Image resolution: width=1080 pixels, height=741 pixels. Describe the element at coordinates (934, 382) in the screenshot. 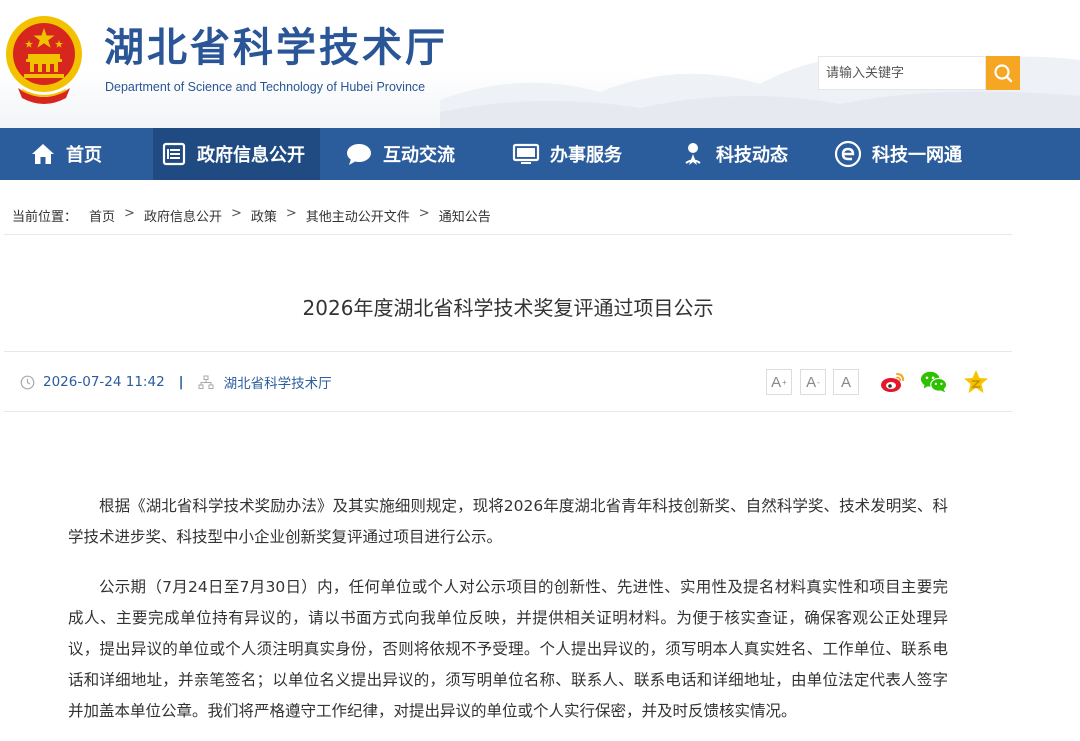

I see `wechat-icon` at that location.